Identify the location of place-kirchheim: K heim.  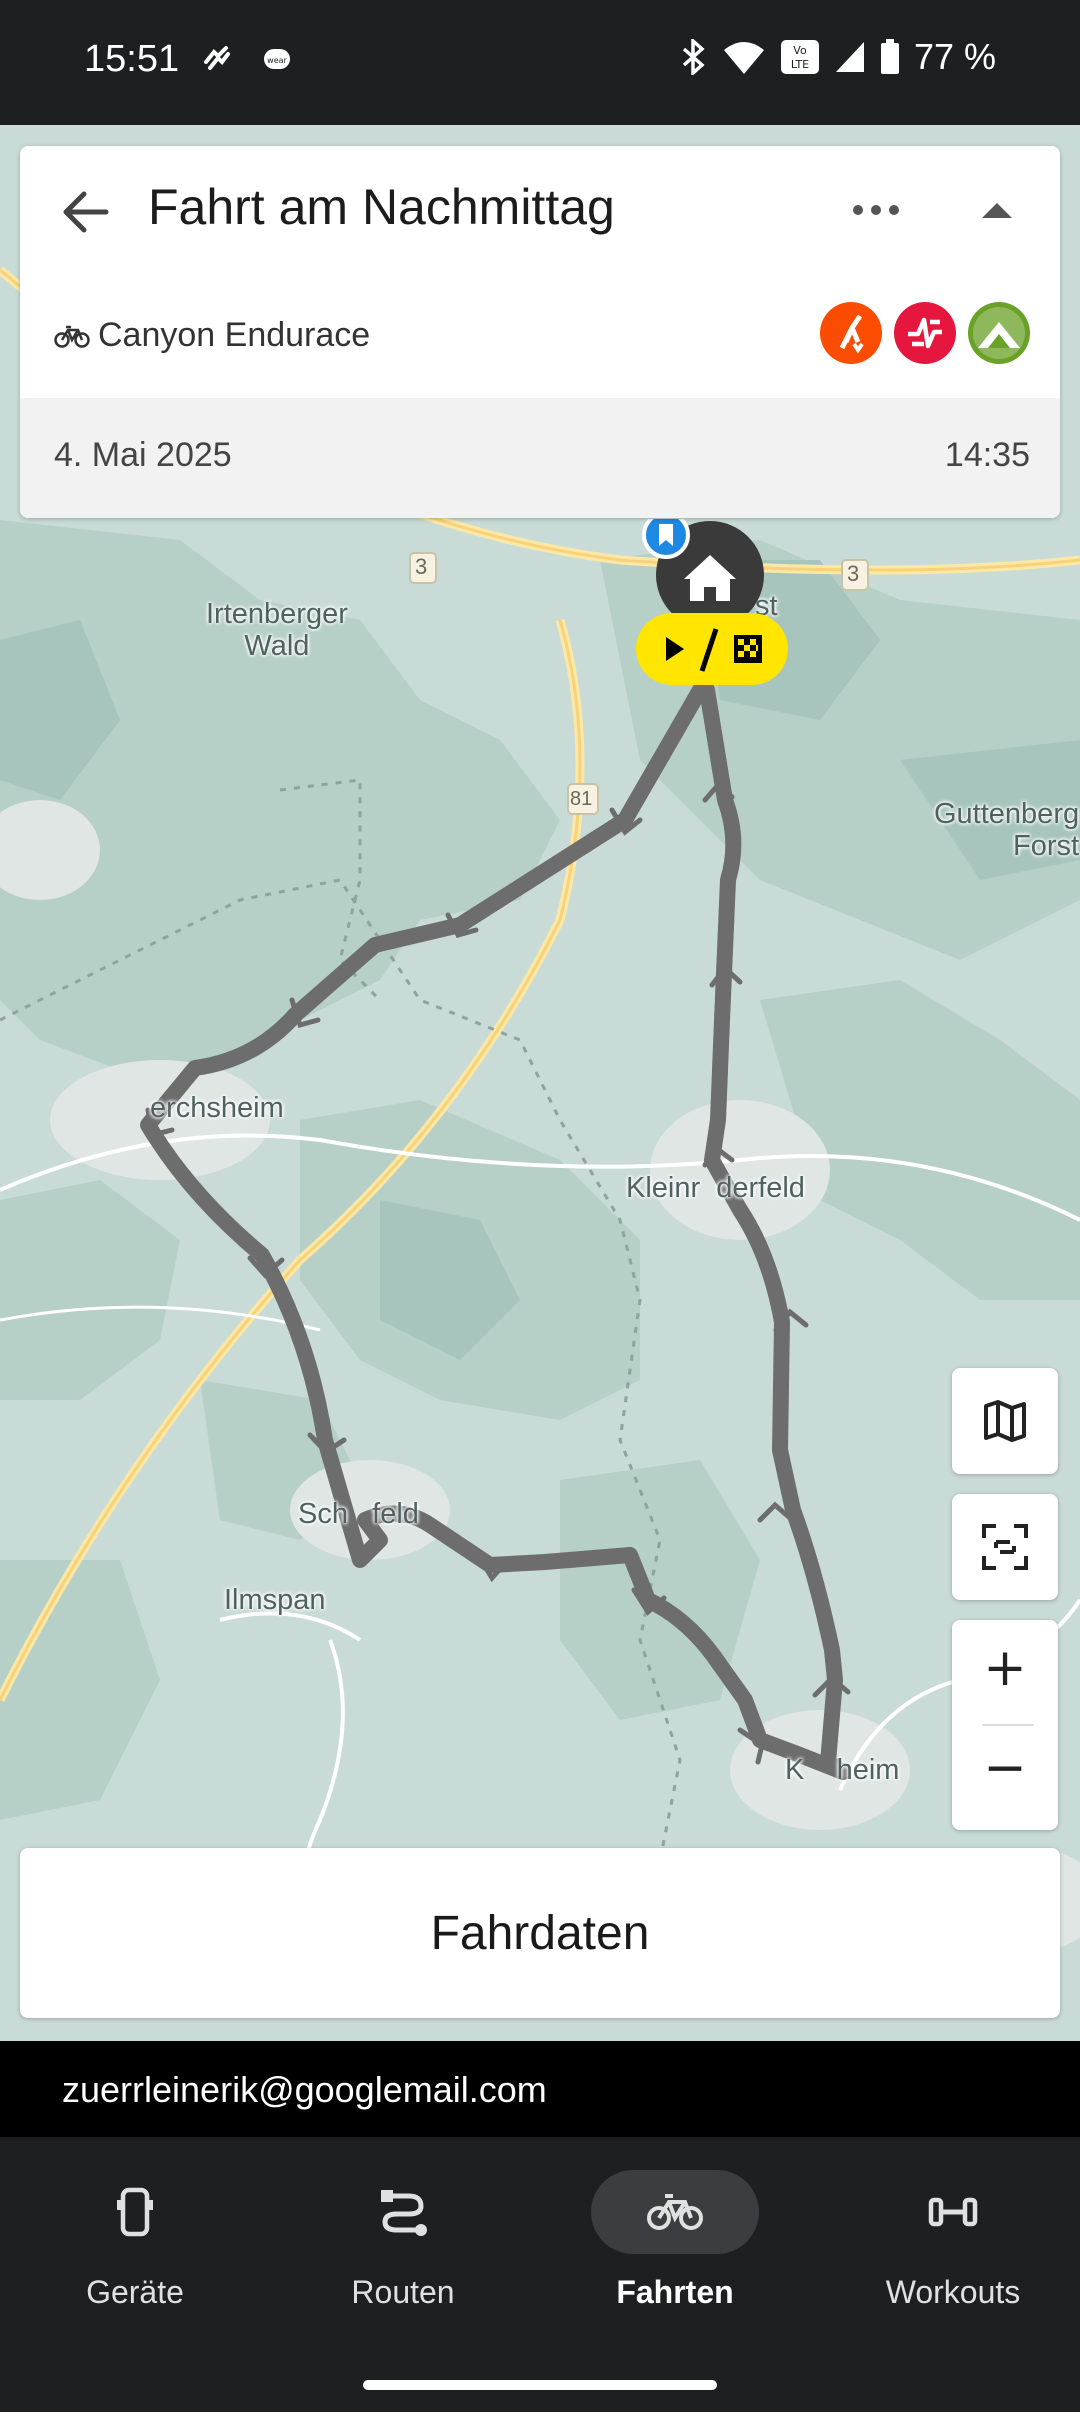
(842, 1770).